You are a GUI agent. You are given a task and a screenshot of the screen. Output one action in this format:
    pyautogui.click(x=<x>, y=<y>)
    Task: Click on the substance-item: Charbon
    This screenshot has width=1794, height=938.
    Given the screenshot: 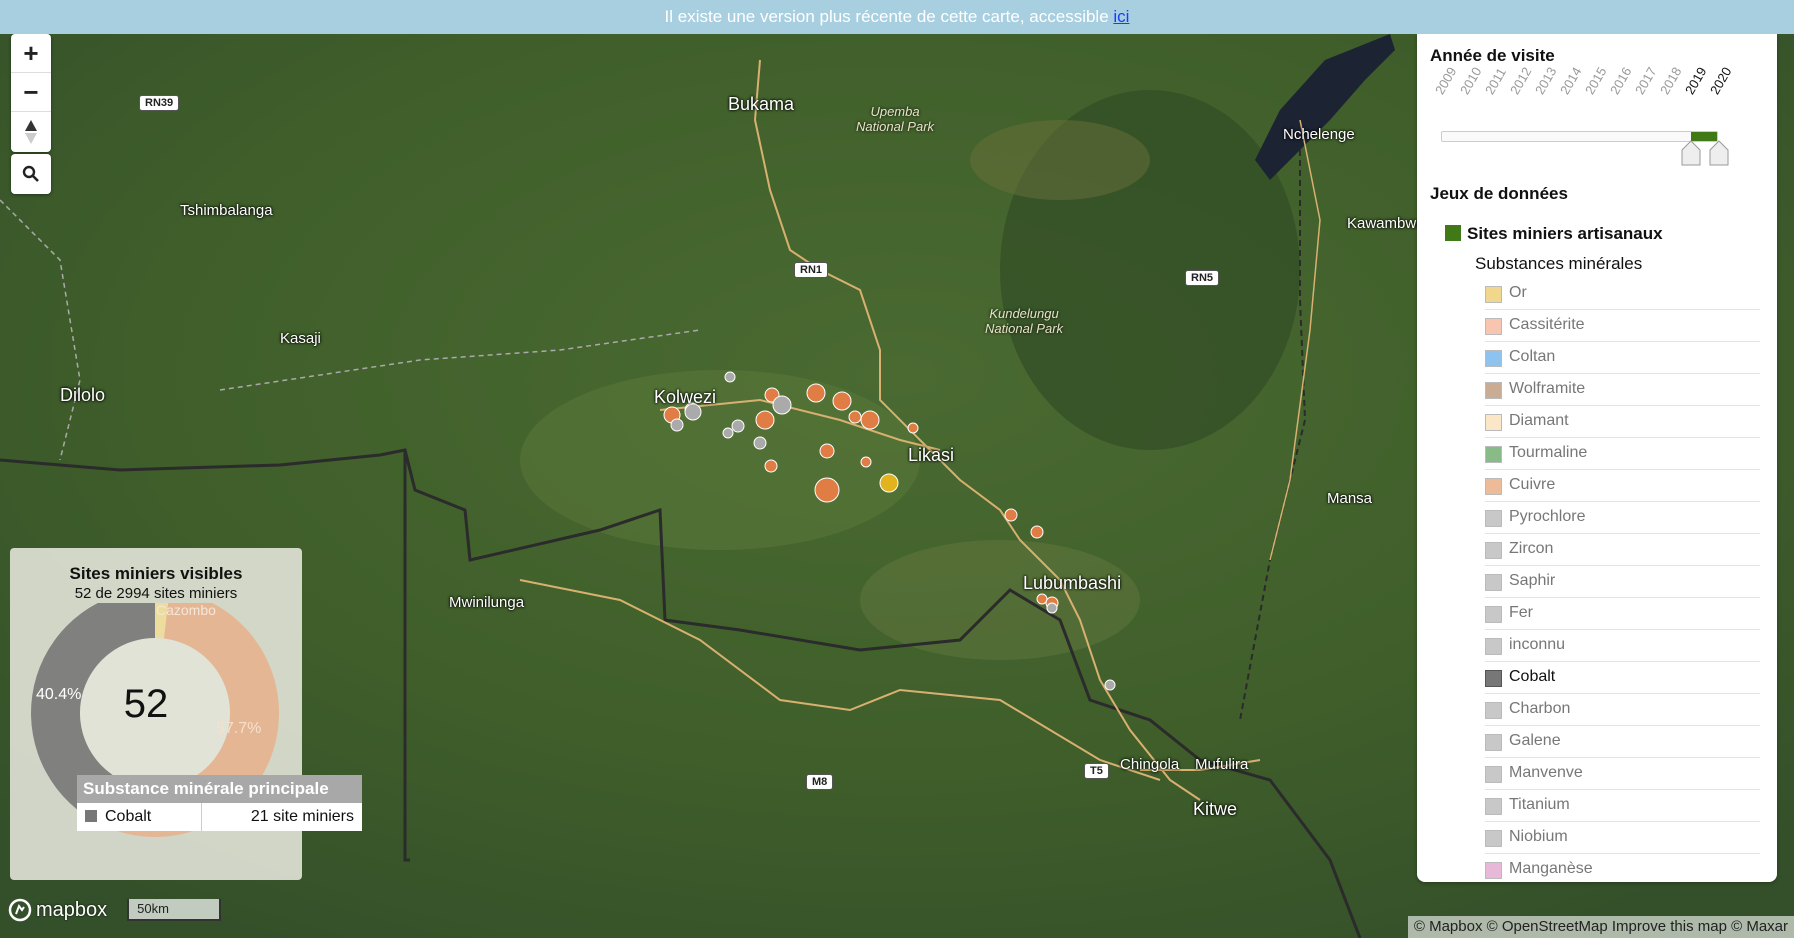 What is the action you would take?
    pyautogui.click(x=1622, y=710)
    